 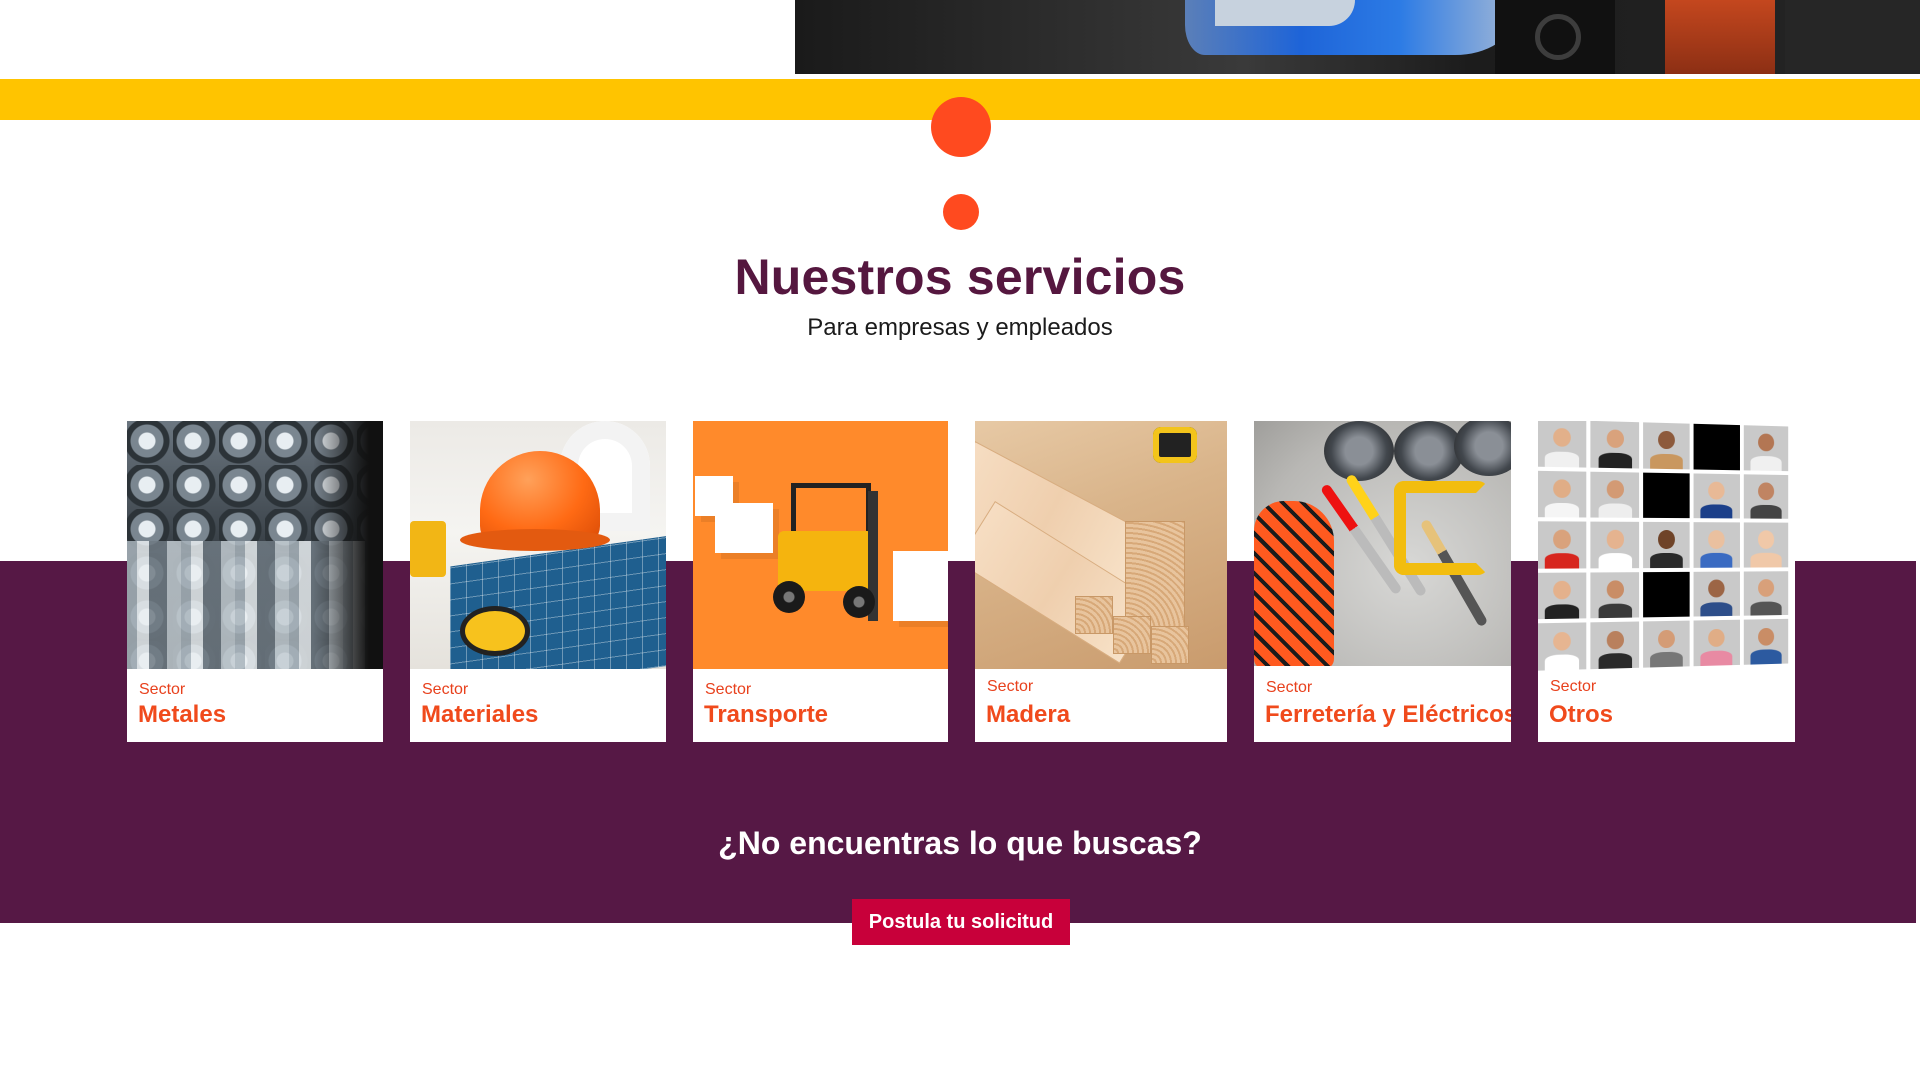 What do you see at coordinates (182, 714) in the screenshot?
I see `sector-name: Metales` at bounding box center [182, 714].